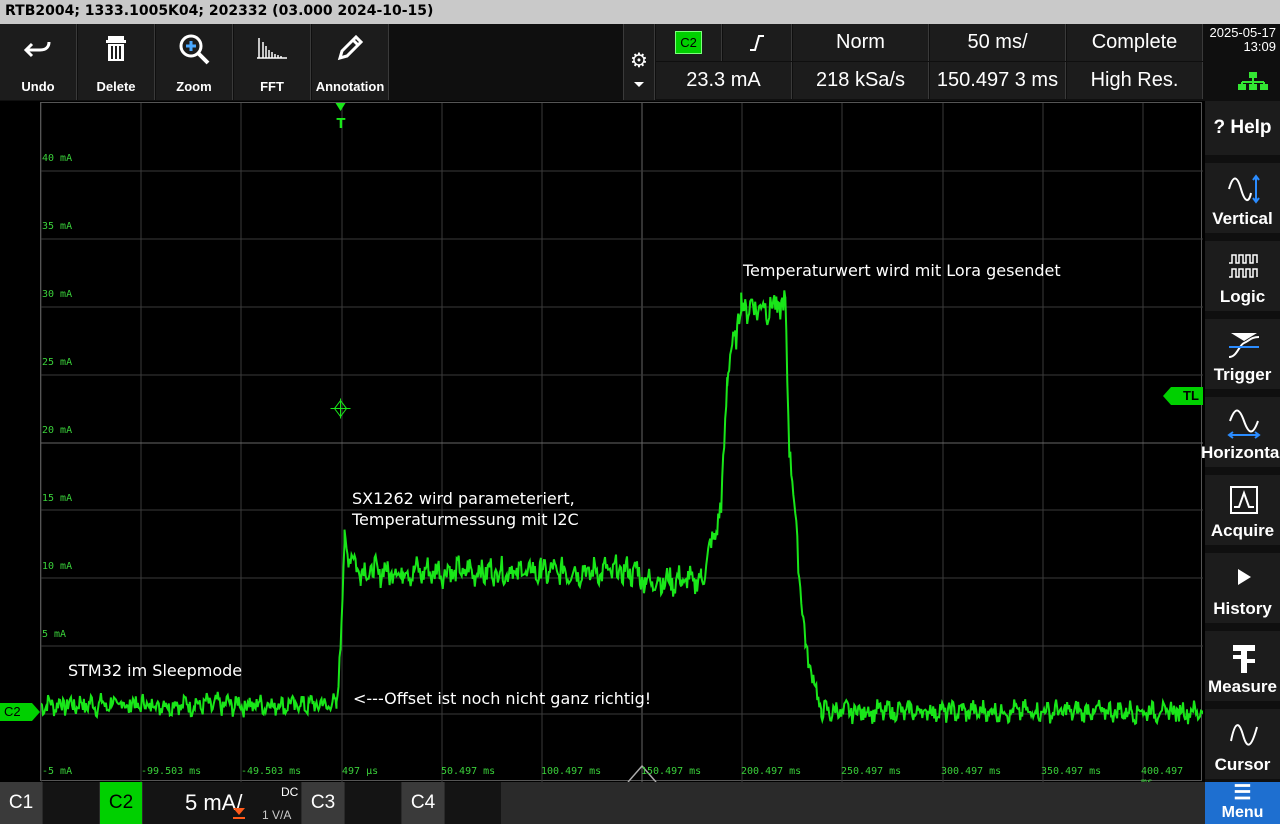 The height and width of the screenshot is (824, 1280). Describe the element at coordinates (1240, 452) in the screenshot. I see `horizontal-label: Horizontal` at that location.